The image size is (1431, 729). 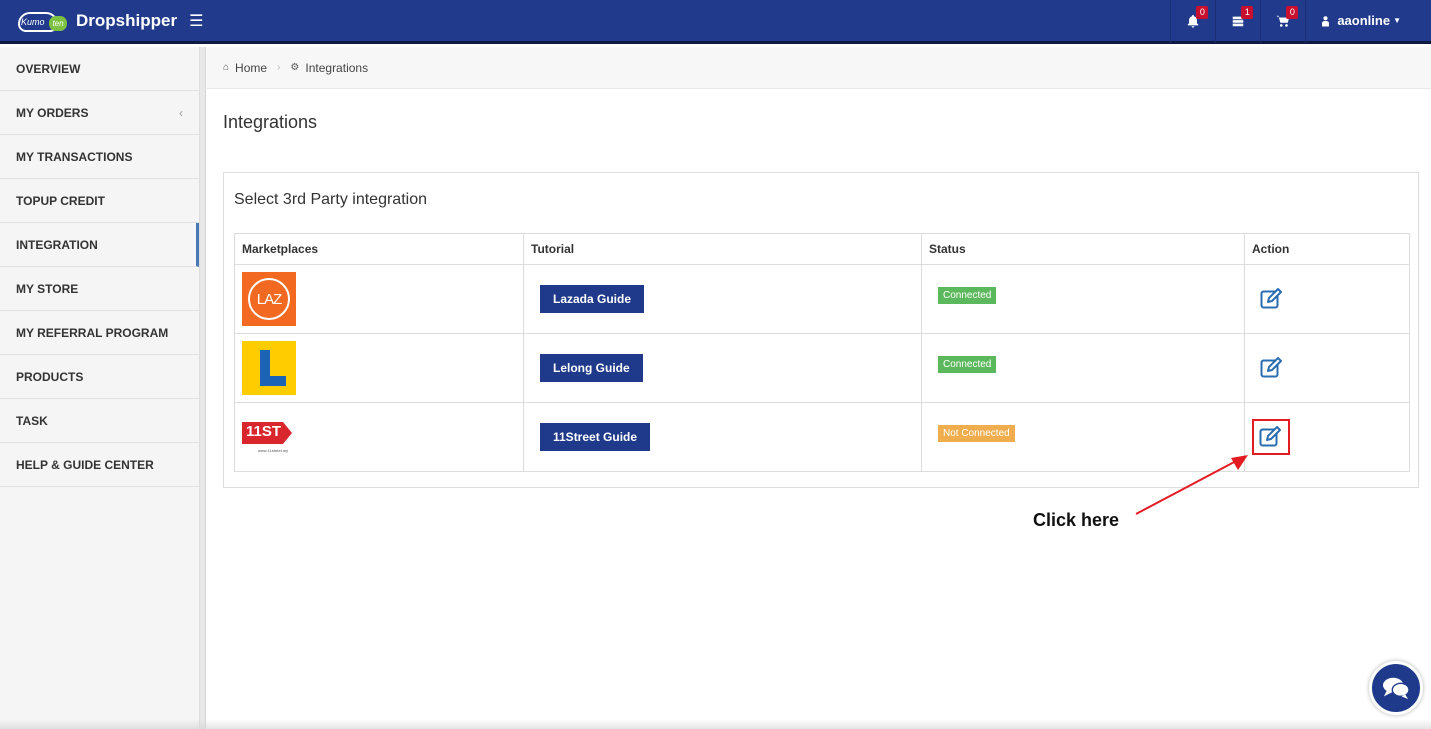 I want to click on status-badge: Not Connected, so click(x=976, y=433).